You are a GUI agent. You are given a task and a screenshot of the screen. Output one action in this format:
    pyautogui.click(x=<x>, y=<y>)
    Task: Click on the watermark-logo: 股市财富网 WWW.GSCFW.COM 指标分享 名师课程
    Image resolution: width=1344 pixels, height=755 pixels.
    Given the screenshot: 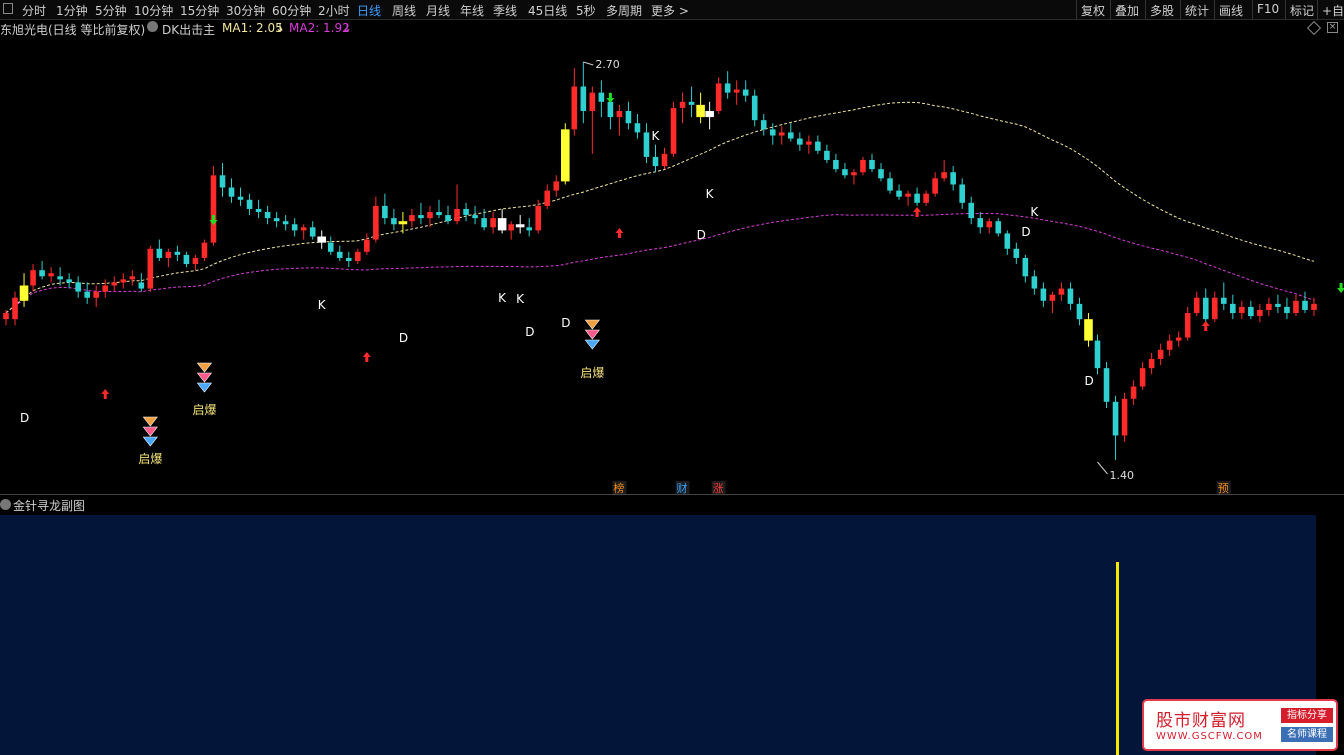 What is the action you would take?
    pyautogui.click(x=1240, y=725)
    